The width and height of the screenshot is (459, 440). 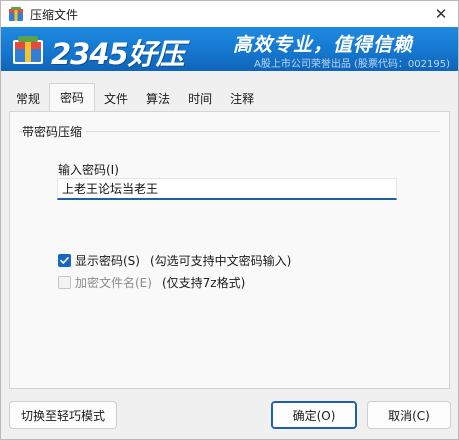 What do you see at coordinates (409, 415) in the screenshot?
I see `cancel-button: 取消(C)` at bounding box center [409, 415].